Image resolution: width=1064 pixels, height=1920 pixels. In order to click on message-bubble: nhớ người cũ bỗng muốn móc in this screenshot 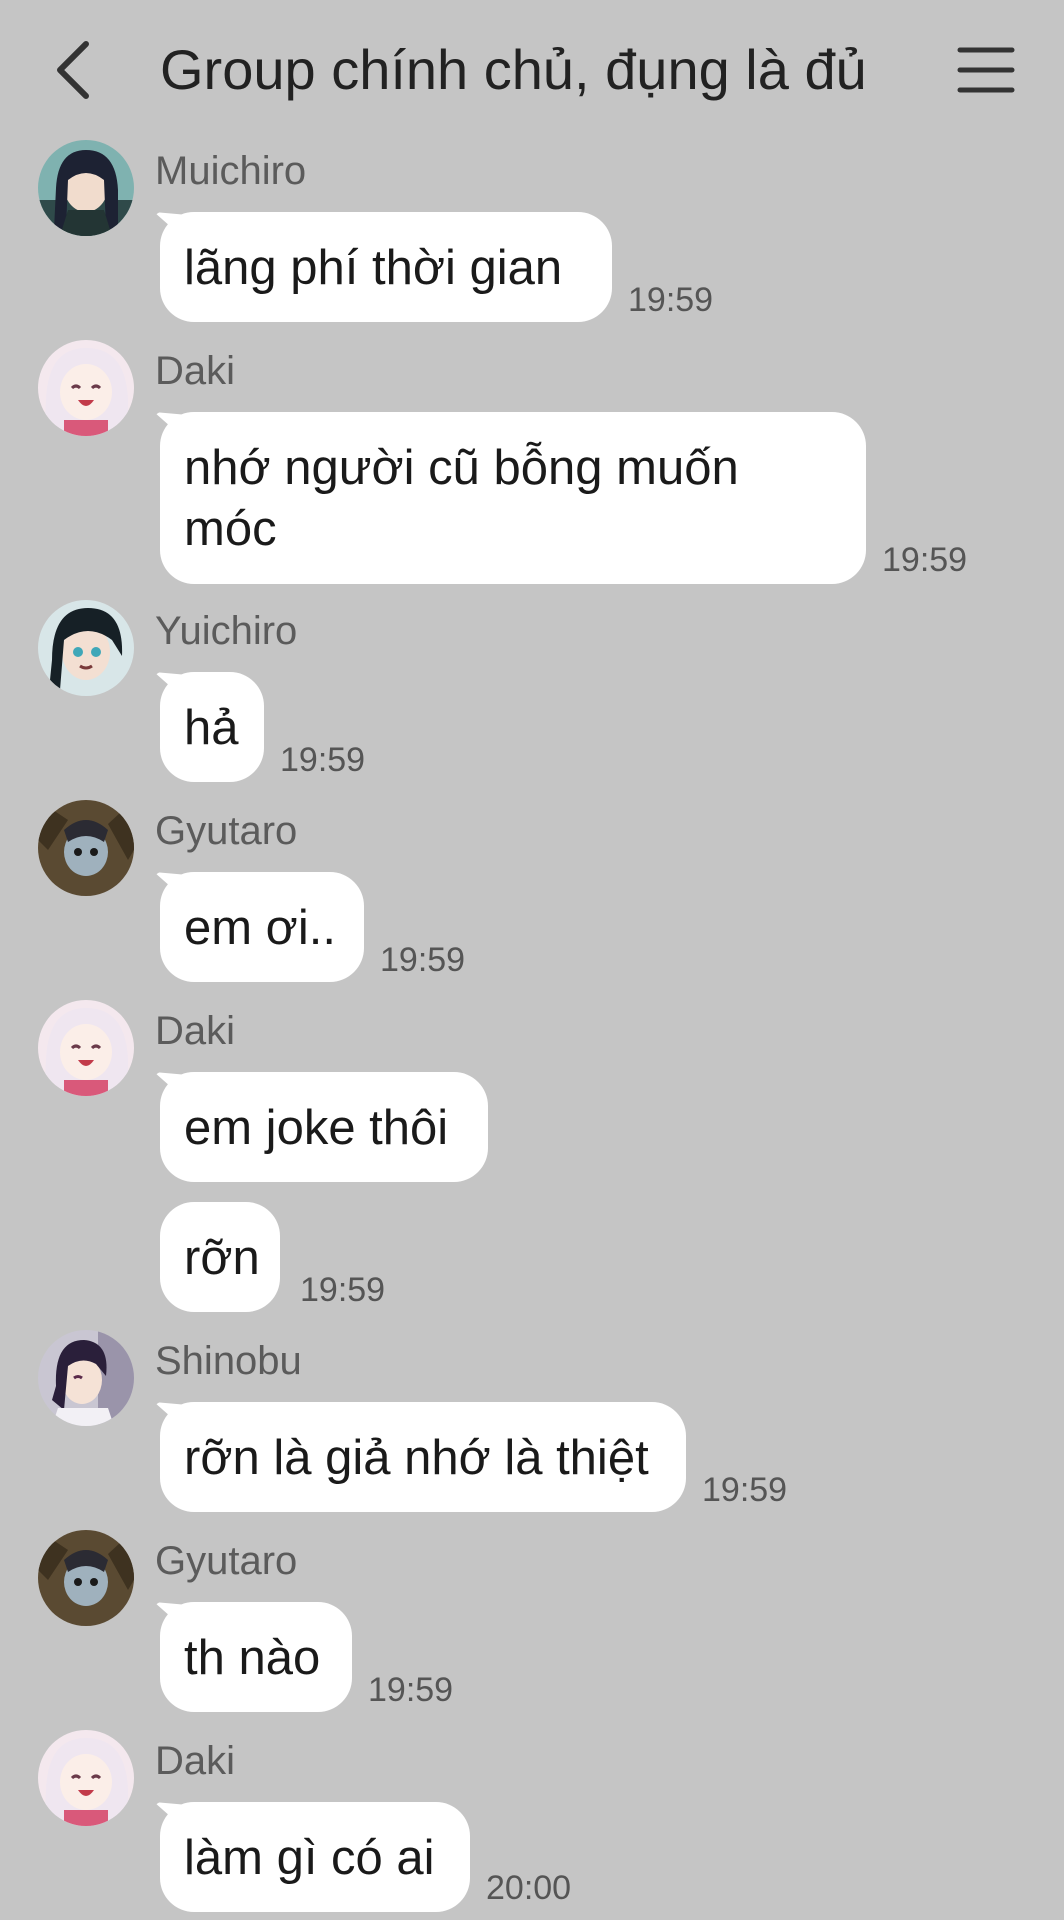, I will do `click(513, 498)`.